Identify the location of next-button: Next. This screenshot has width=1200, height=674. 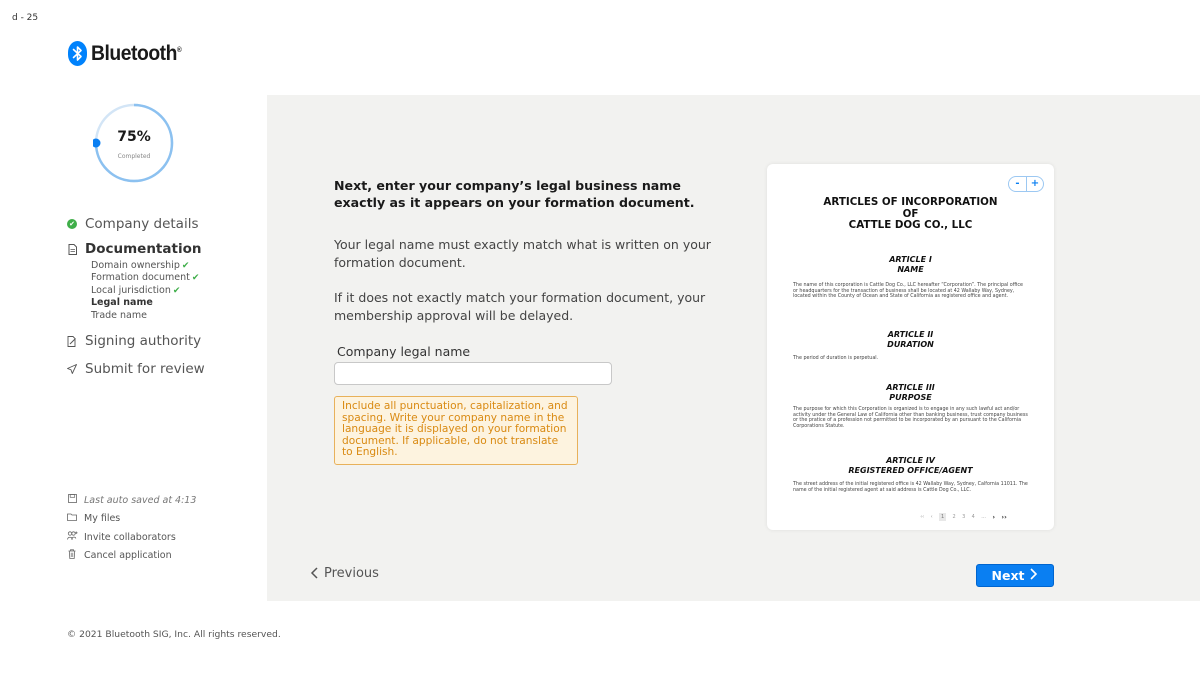
(1015, 575).